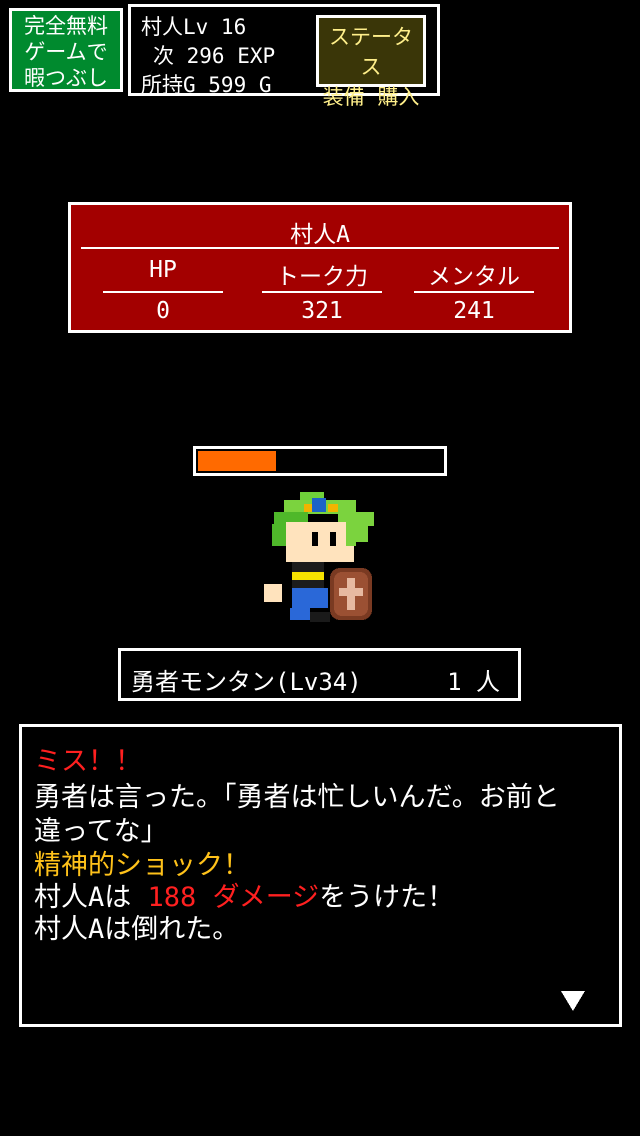 The height and width of the screenshot is (1136, 640). I want to click on stat-label-talk: トーク力, so click(322, 277).